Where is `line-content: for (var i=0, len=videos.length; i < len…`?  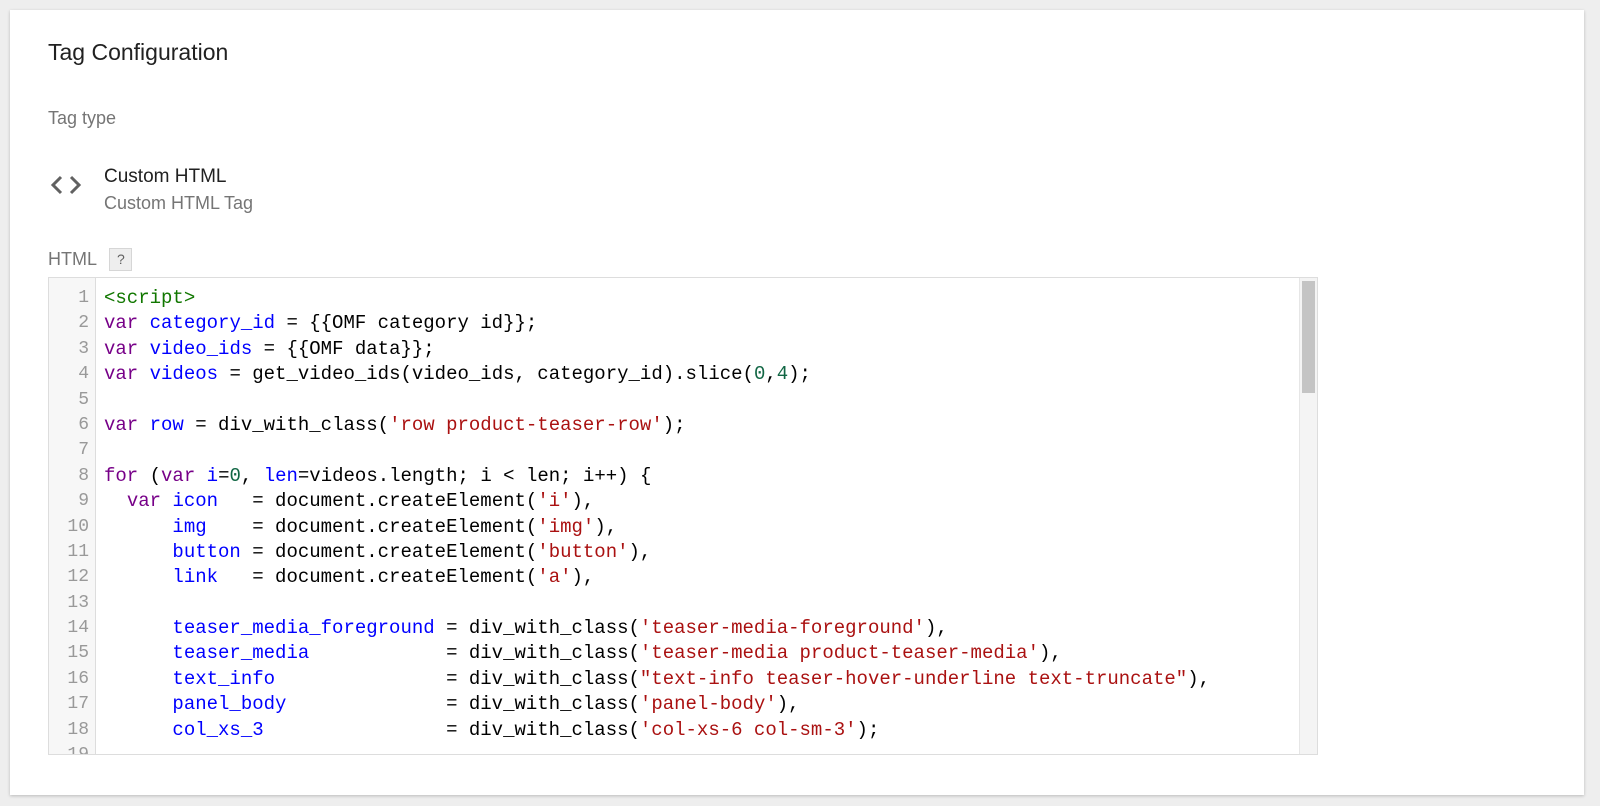
line-content: for (var i=0, len=videos.length; i < len… is located at coordinates (377, 476).